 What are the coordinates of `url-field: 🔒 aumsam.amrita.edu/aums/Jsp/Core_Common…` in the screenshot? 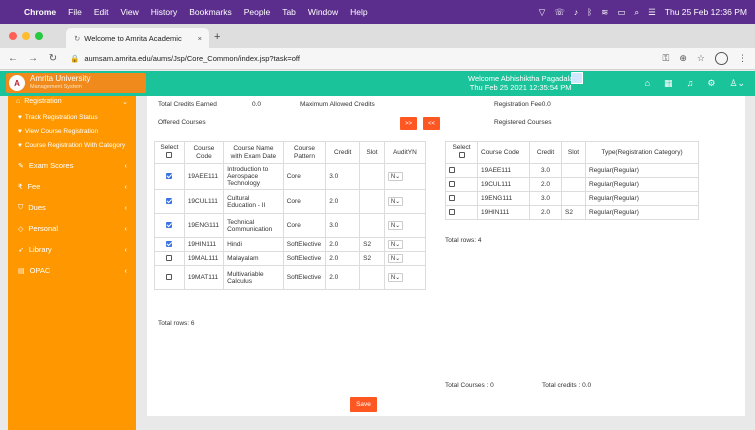 It's located at (185, 58).